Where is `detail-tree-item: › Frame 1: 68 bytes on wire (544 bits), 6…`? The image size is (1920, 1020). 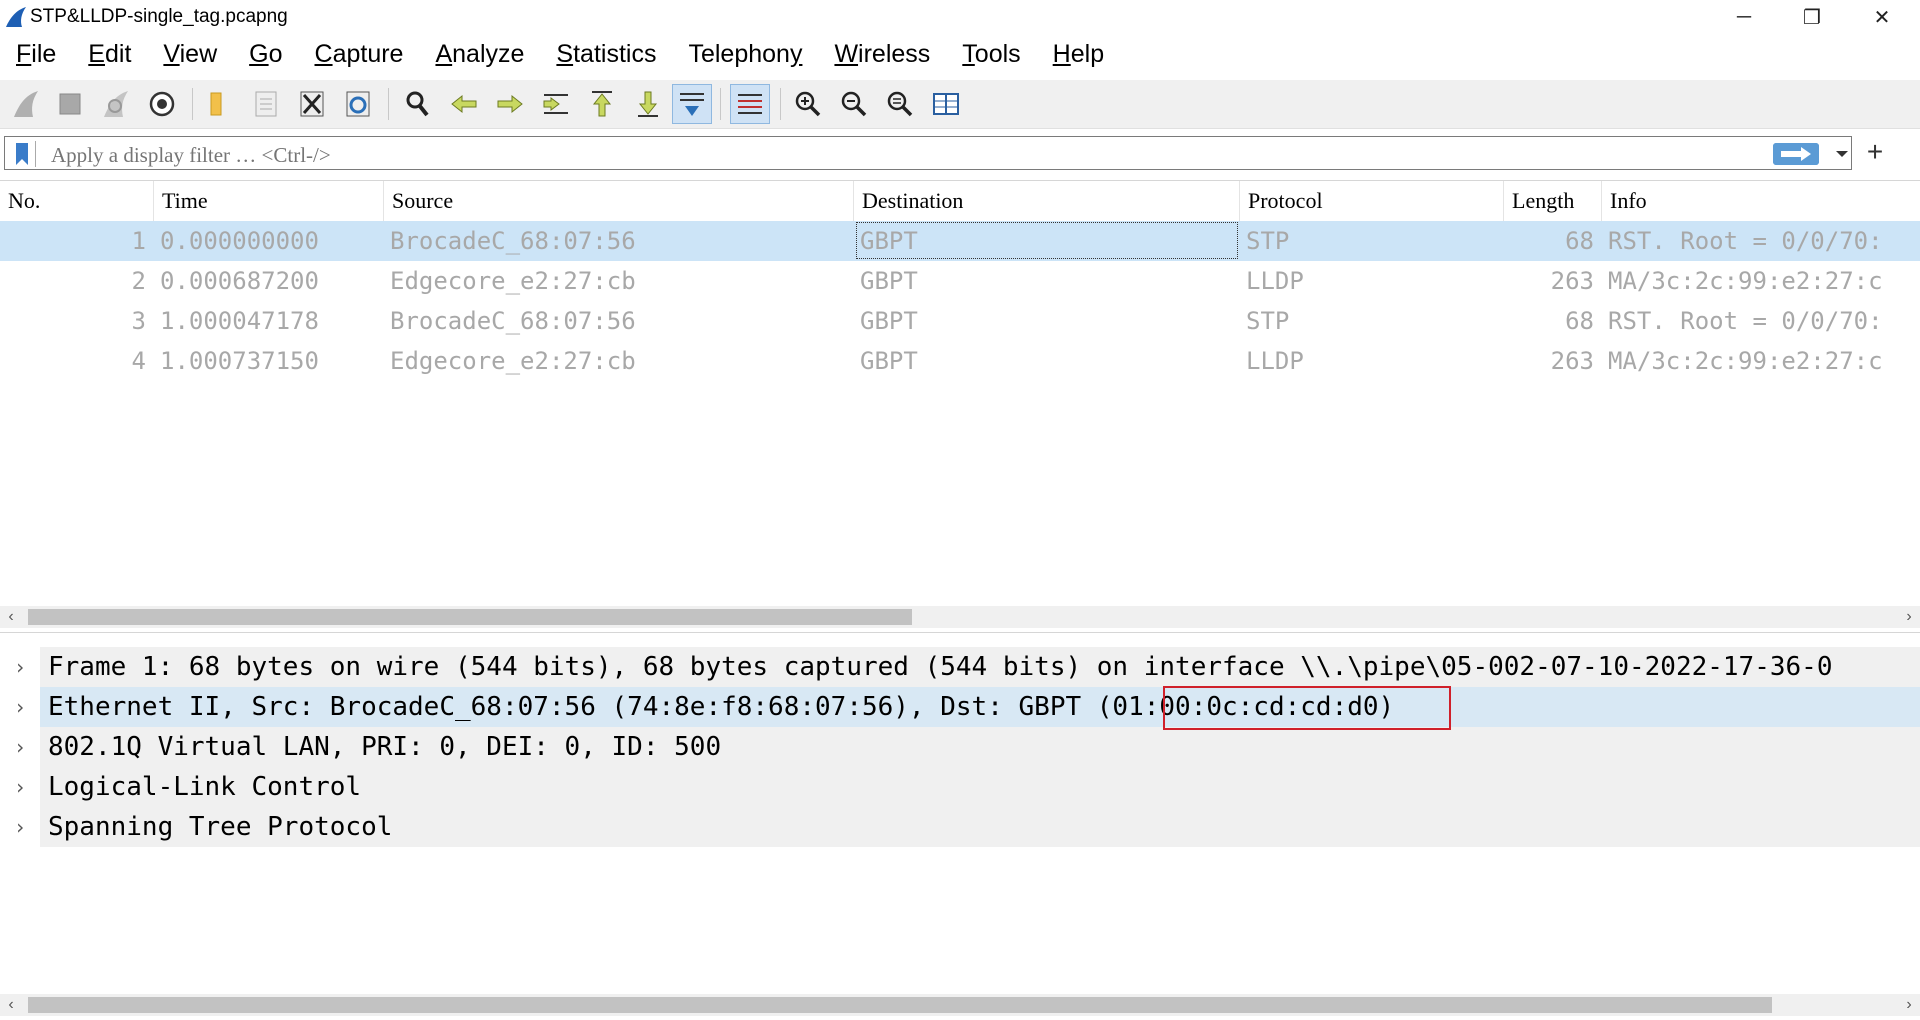
detail-tree-item: › Frame 1: 68 bytes on wire (544 bits), 6… is located at coordinates (960, 667).